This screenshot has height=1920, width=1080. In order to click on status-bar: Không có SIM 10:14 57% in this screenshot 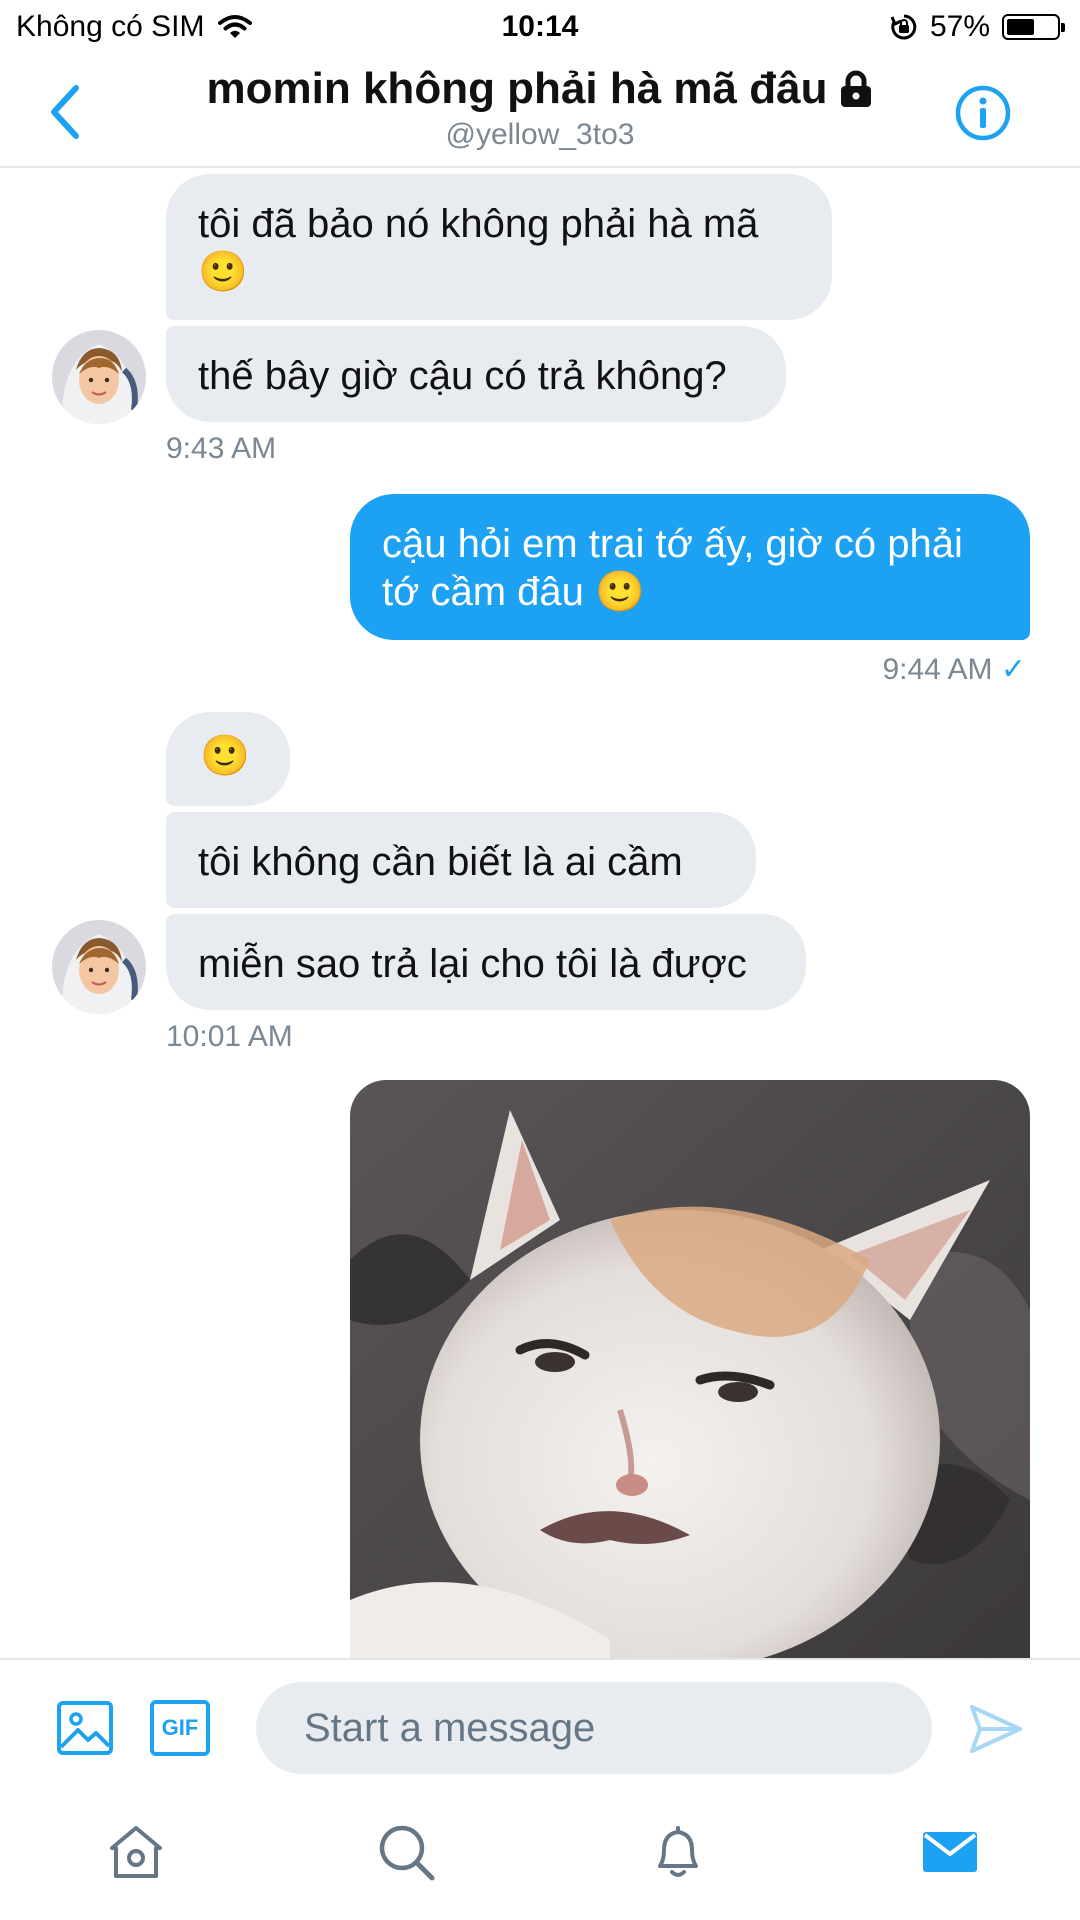, I will do `click(540, 29)`.